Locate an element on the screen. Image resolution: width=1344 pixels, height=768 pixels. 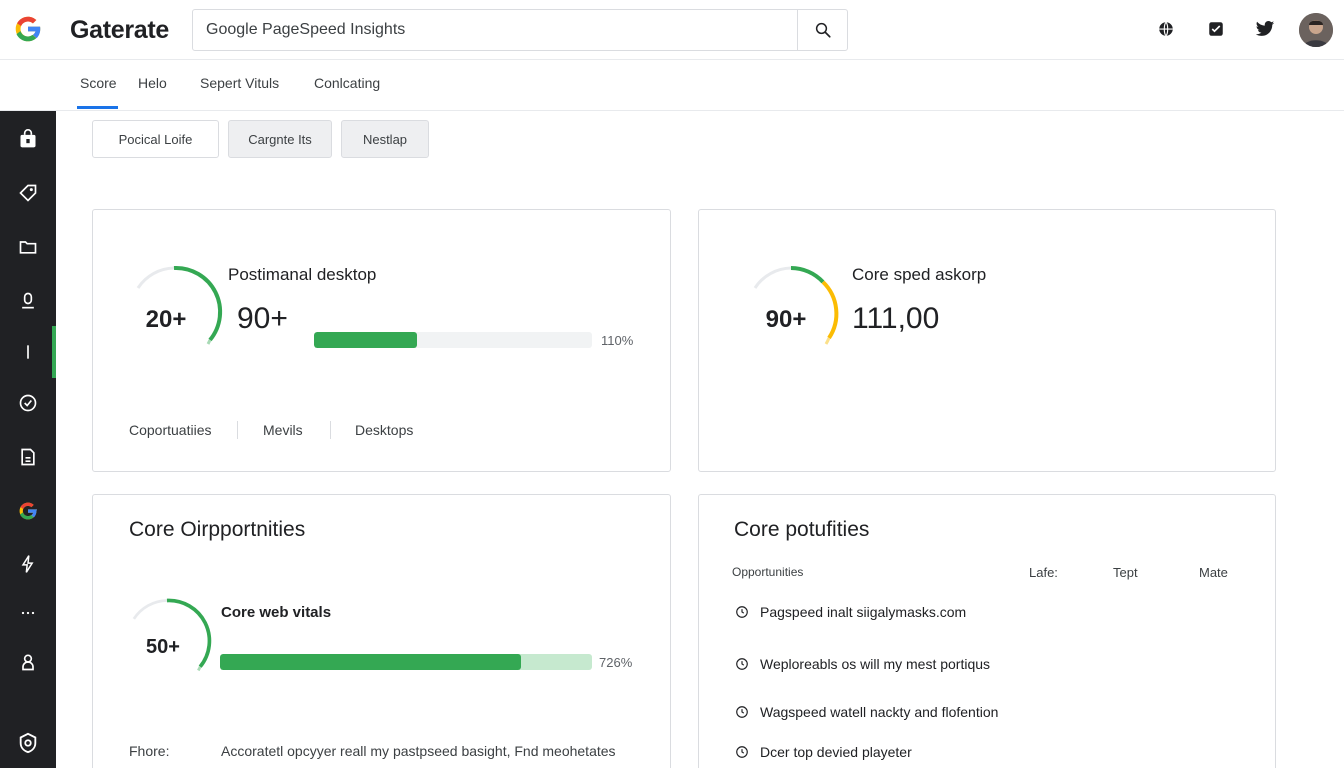
column-header-opportunities: Opportunities is located at coordinates (767, 572).